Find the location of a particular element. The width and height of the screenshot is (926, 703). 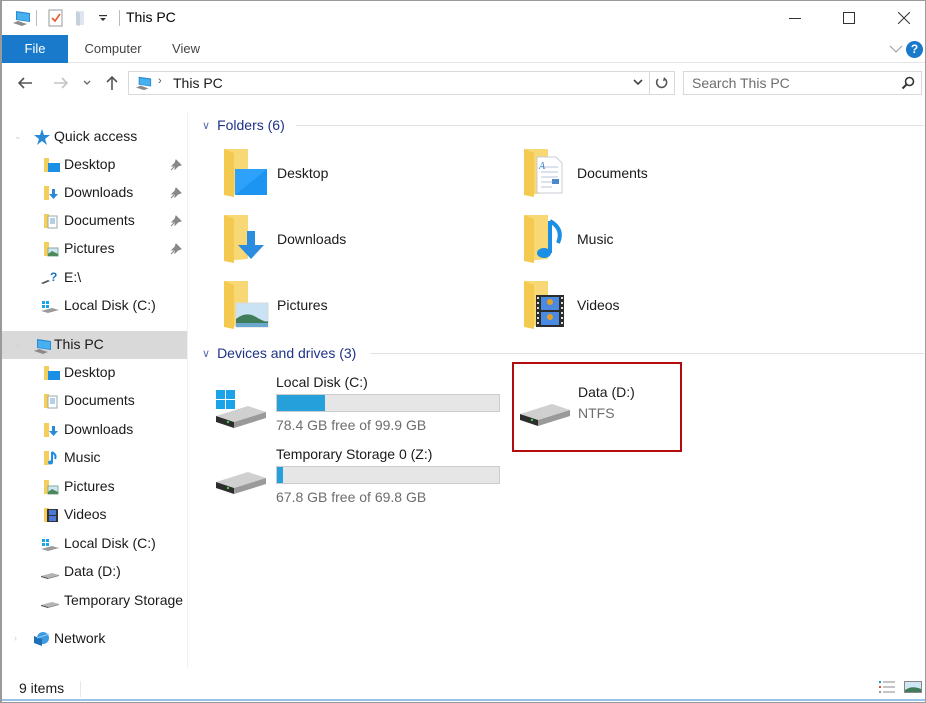

maximize-icon is located at coordinates (849, 18).